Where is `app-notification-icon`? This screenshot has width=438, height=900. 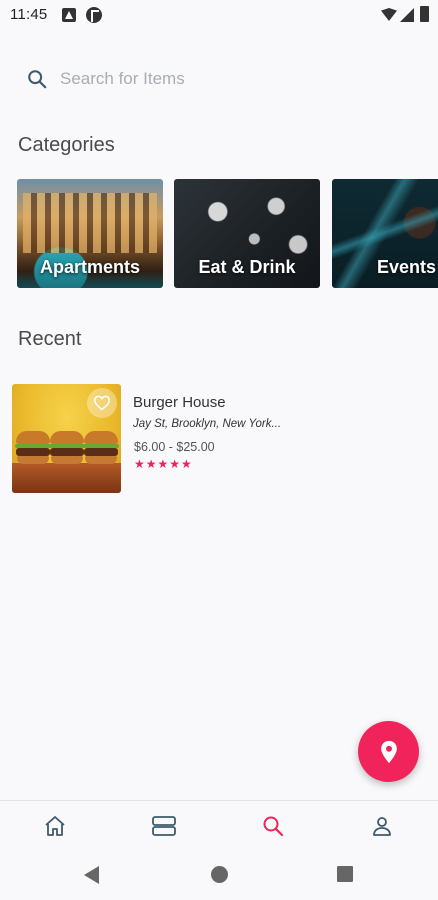 app-notification-icon is located at coordinates (94, 15).